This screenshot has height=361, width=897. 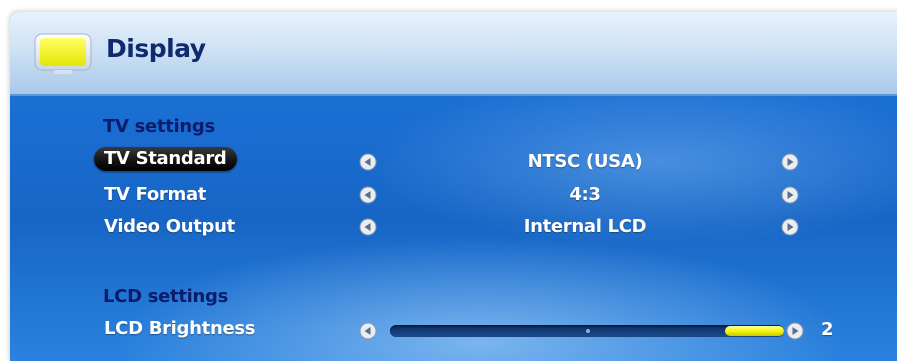 What do you see at coordinates (795, 331) in the screenshot?
I see `lcd-brightness-increase-arrow-icon` at bounding box center [795, 331].